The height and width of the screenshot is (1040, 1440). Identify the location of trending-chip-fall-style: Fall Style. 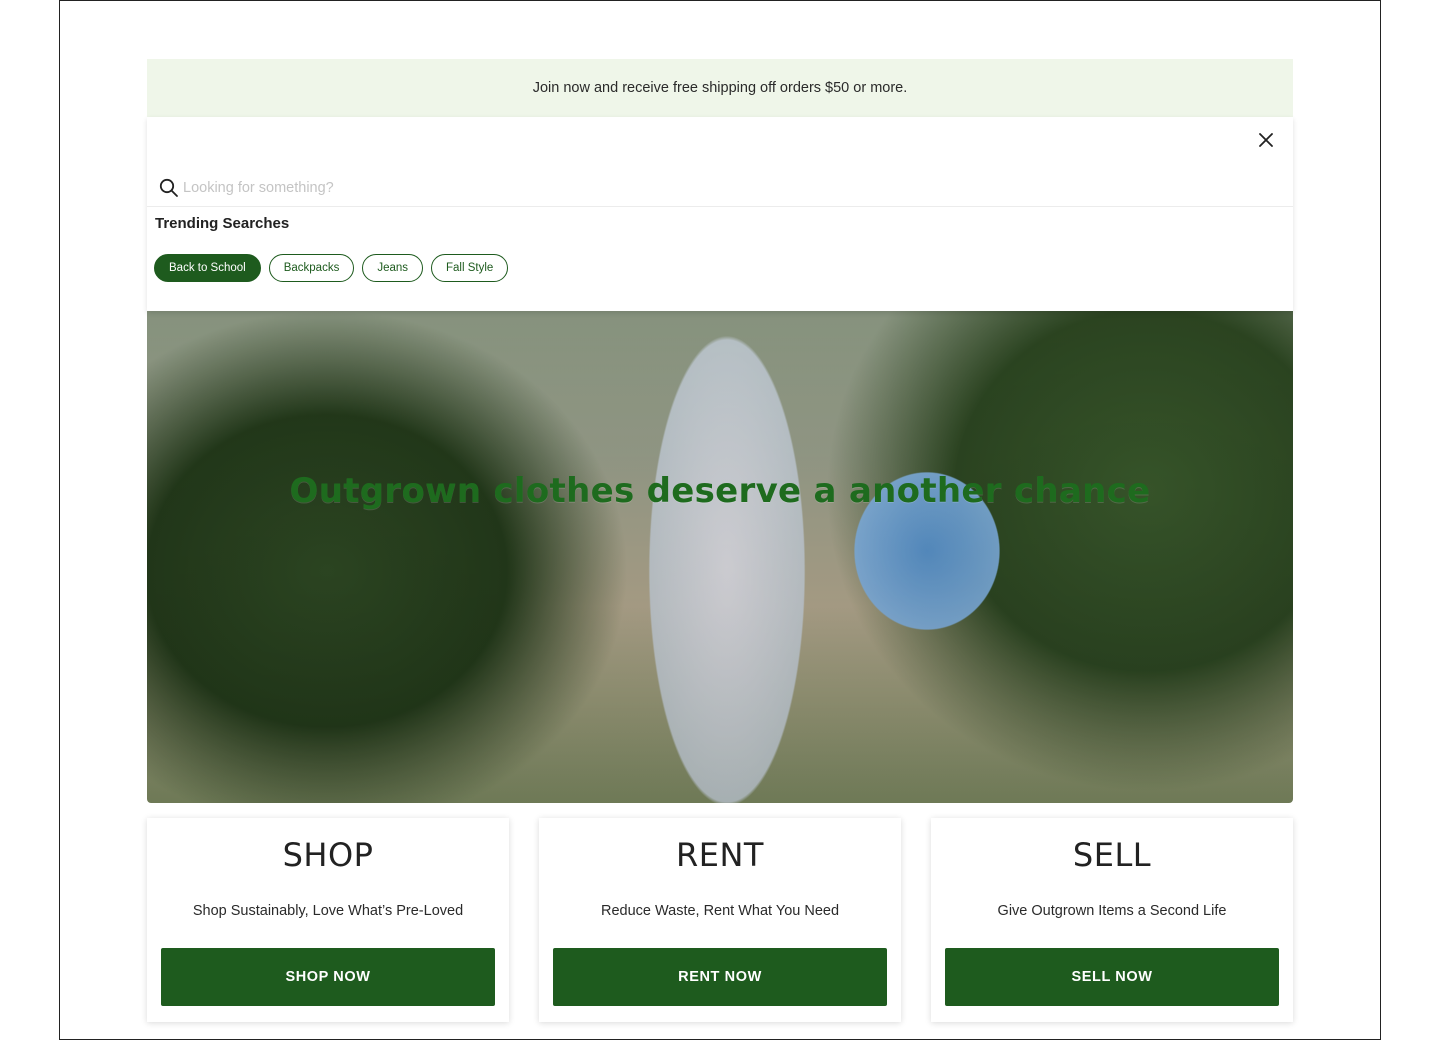
(470, 268).